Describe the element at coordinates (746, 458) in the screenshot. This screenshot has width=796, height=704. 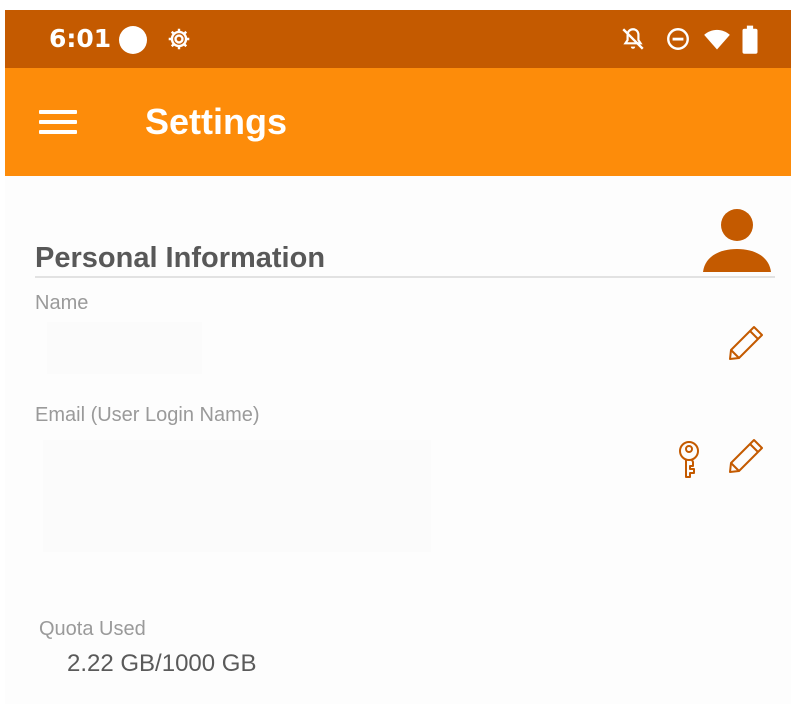
I see `edit-email-pencil-icon` at that location.